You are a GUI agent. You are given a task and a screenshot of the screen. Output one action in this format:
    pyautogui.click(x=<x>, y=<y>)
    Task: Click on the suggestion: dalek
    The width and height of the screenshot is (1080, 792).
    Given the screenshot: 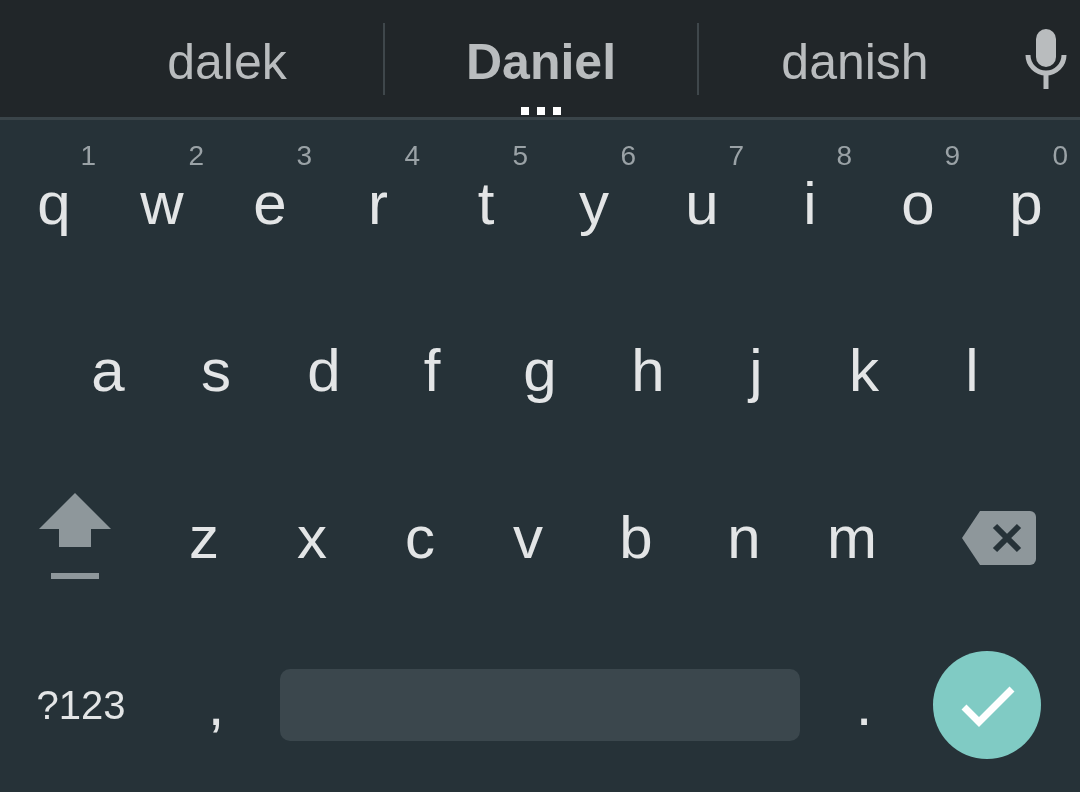 What is the action you would take?
    pyautogui.click(x=227, y=62)
    